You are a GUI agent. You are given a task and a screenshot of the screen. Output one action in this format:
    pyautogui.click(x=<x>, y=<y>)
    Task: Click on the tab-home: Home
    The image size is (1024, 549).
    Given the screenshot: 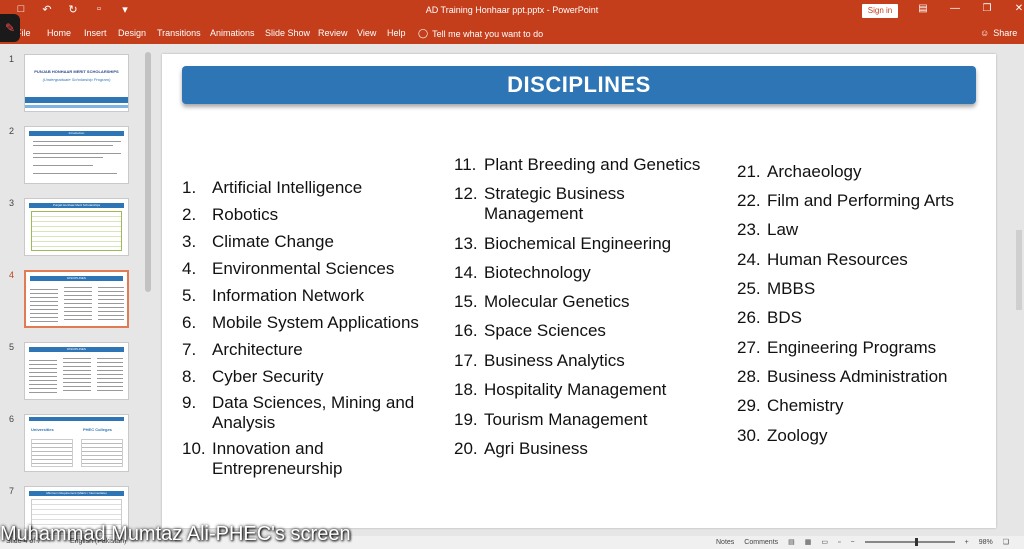 What is the action you would take?
    pyautogui.click(x=65, y=33)
    